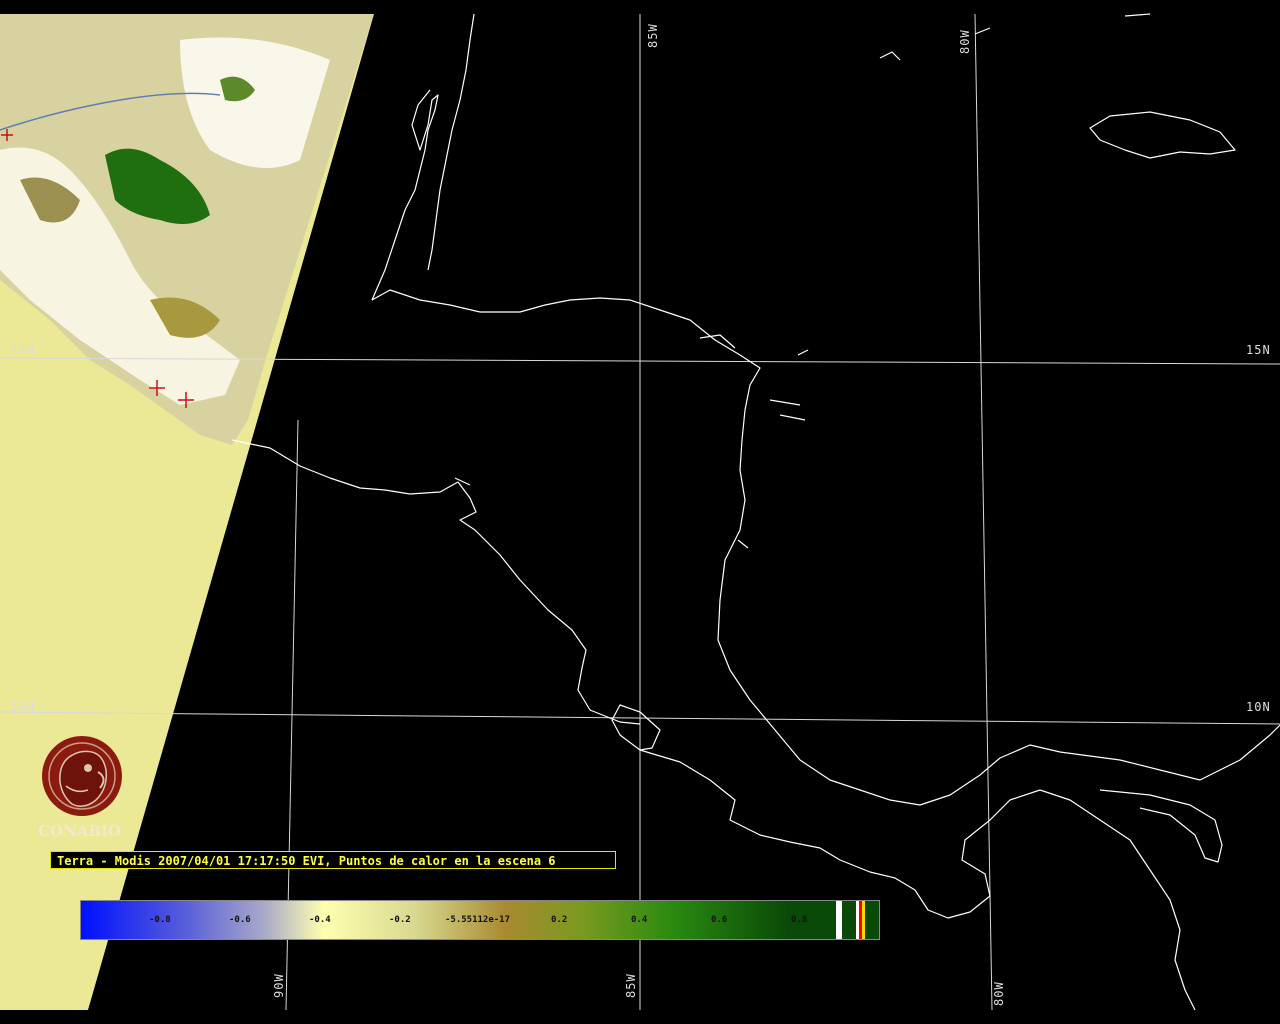  Describe the element at coordinates (22, 707) in the screenshot. I see `lat-label-10n-left: 10N` at that location.